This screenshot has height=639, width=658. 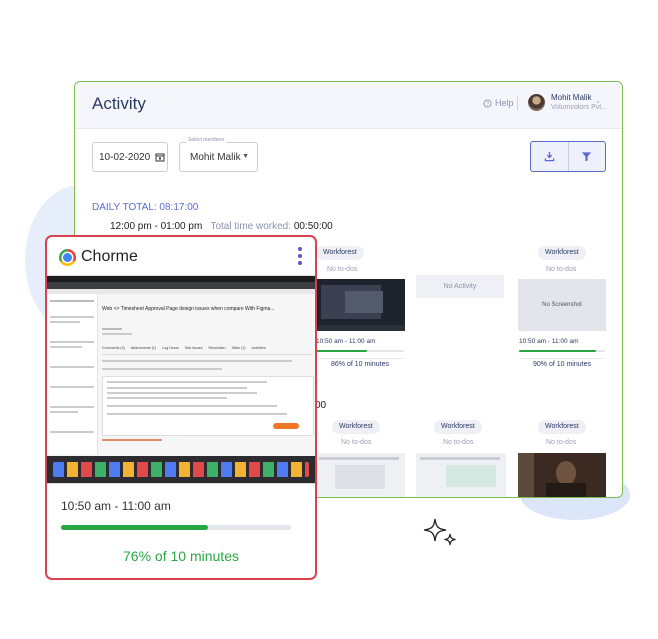 I want to click on card-percent: 90% of 10 minutes, so click(x=562, y=364).